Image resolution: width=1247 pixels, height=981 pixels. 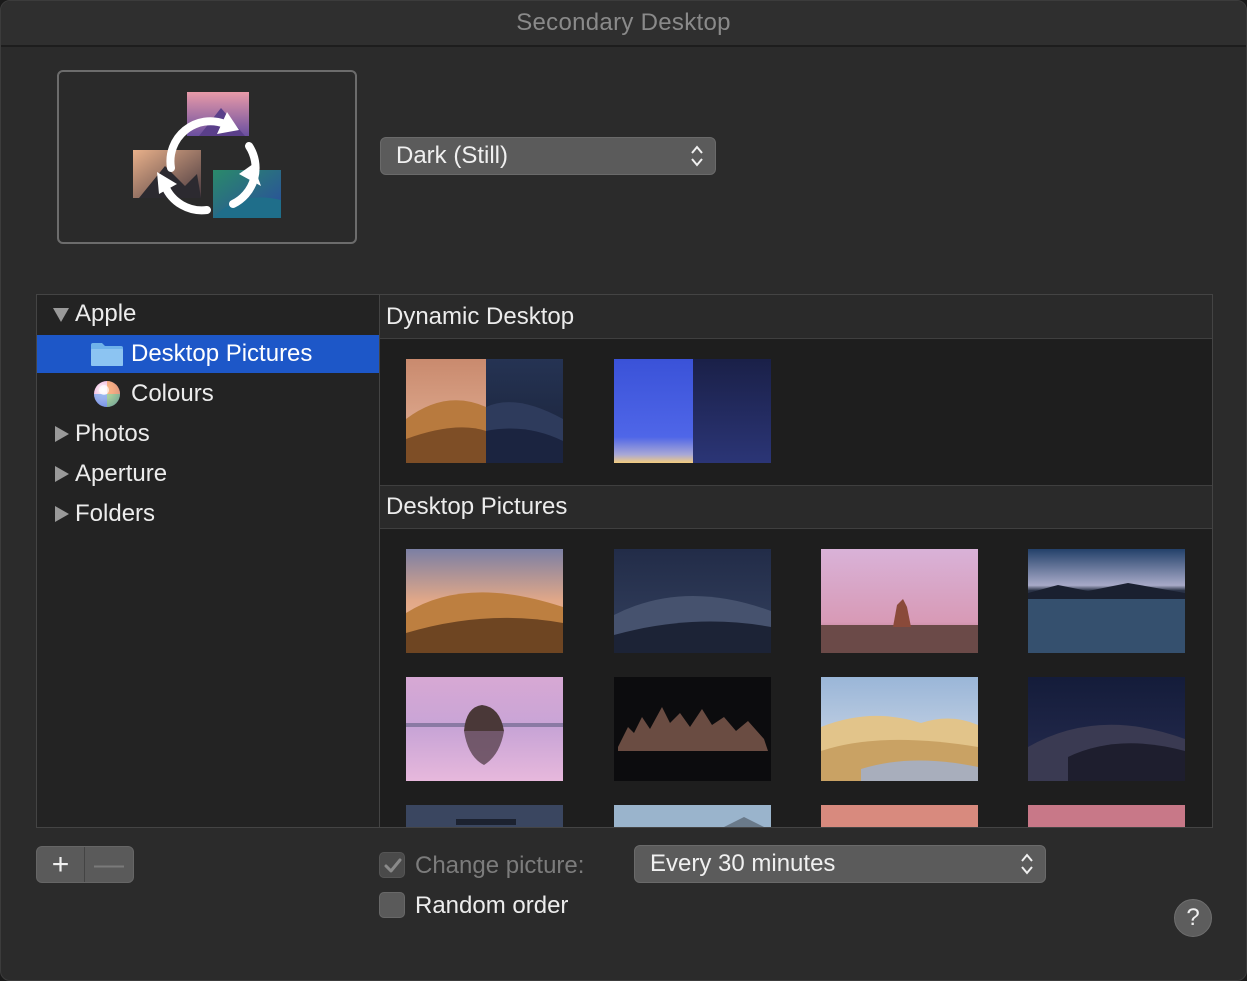 What do you see at coordinates (692, 601) in the screenshot?
I see `thumbnail-mojave-night` at bounding box center [692, 601].